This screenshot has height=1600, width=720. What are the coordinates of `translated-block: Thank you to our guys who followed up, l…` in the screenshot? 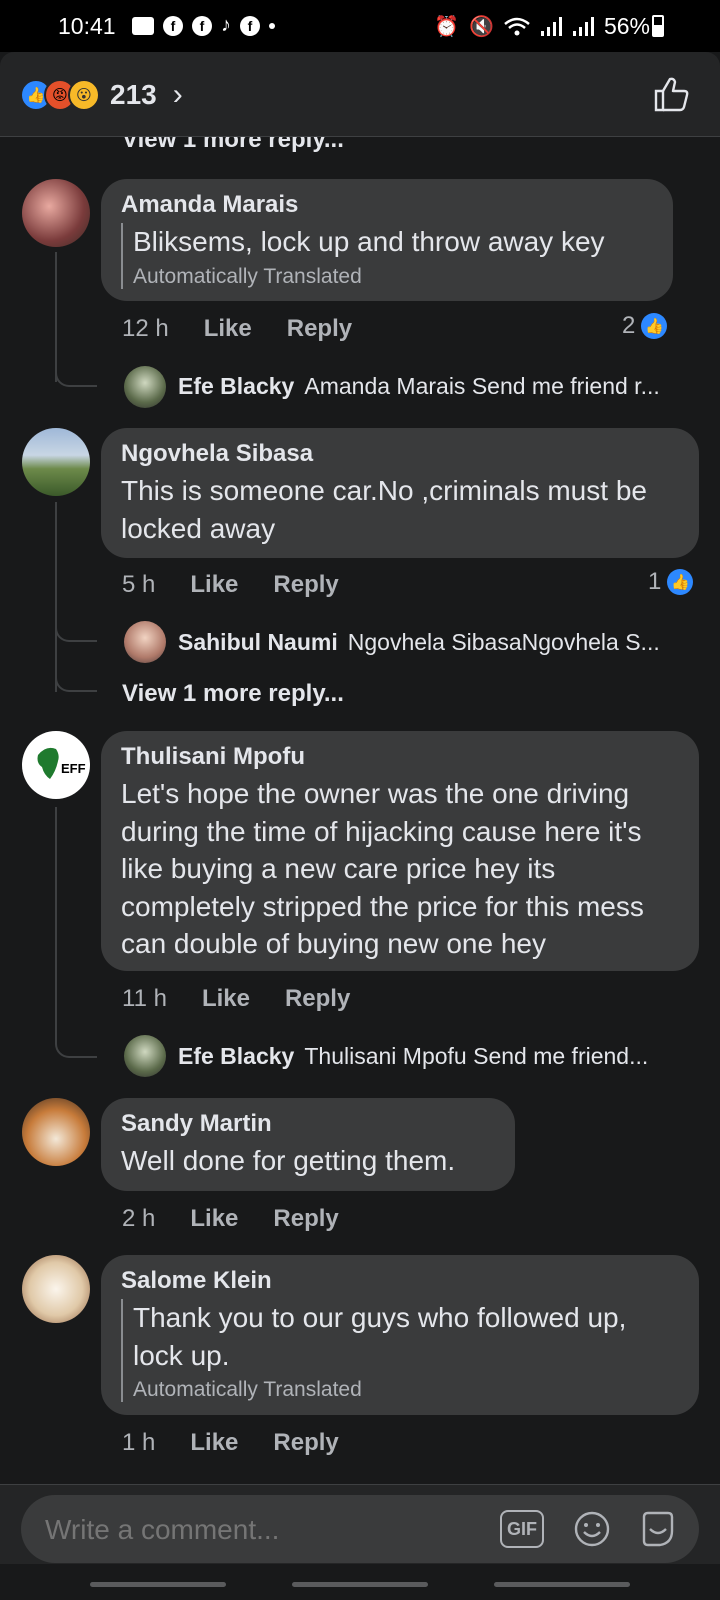 It's located at (400, 1350).